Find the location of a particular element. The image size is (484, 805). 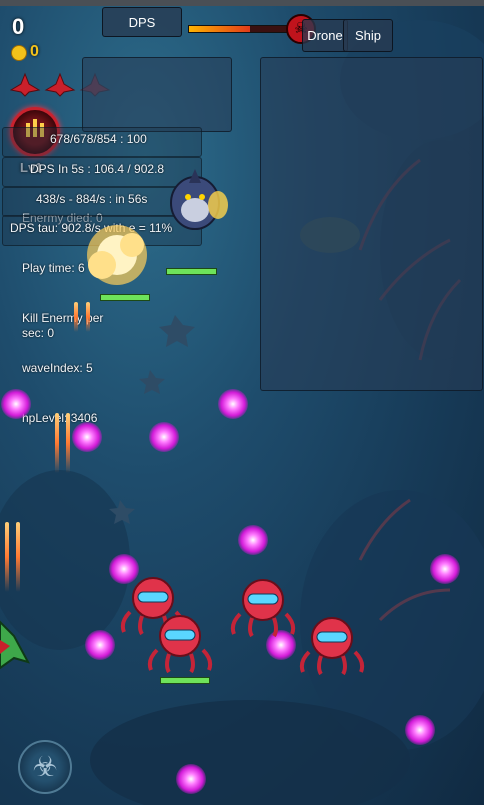

armored-fish-enemy is located at coordinates (199, 199).